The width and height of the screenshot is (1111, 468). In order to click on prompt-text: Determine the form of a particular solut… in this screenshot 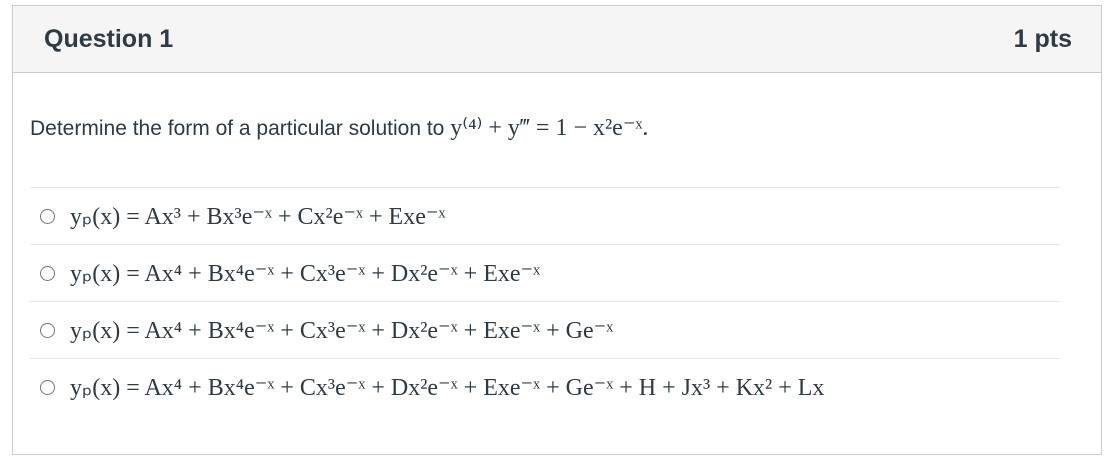, I will do `click(237, 128)`.